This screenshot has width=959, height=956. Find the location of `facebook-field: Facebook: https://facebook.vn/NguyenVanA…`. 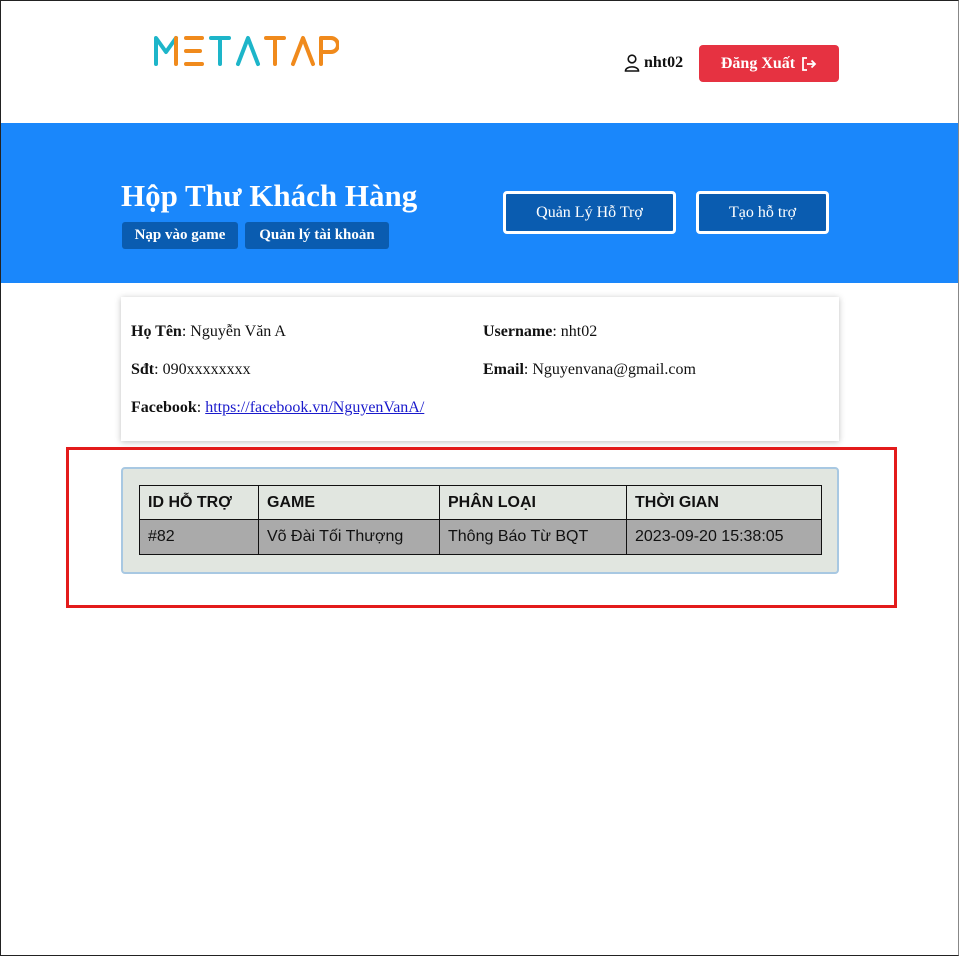

facebook-field: Facebook: https://facebook.vn/NguyenVanA… is located at coordinates (278, 407).